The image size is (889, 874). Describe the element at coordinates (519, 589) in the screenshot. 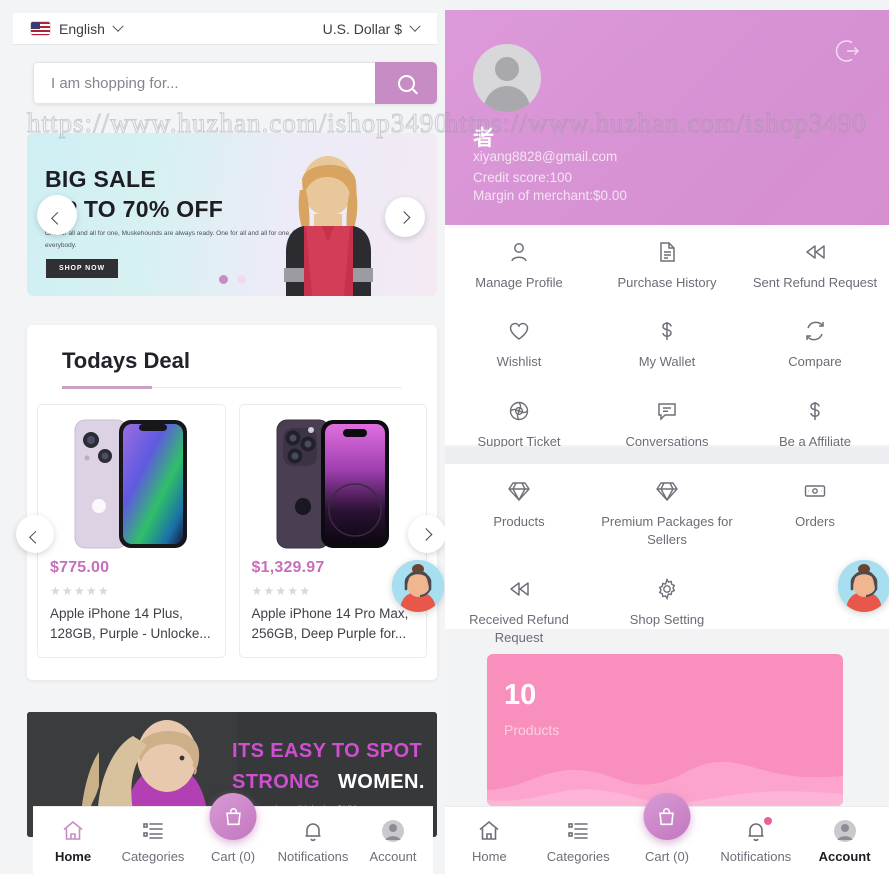

I see `rewind-icon` at that location.